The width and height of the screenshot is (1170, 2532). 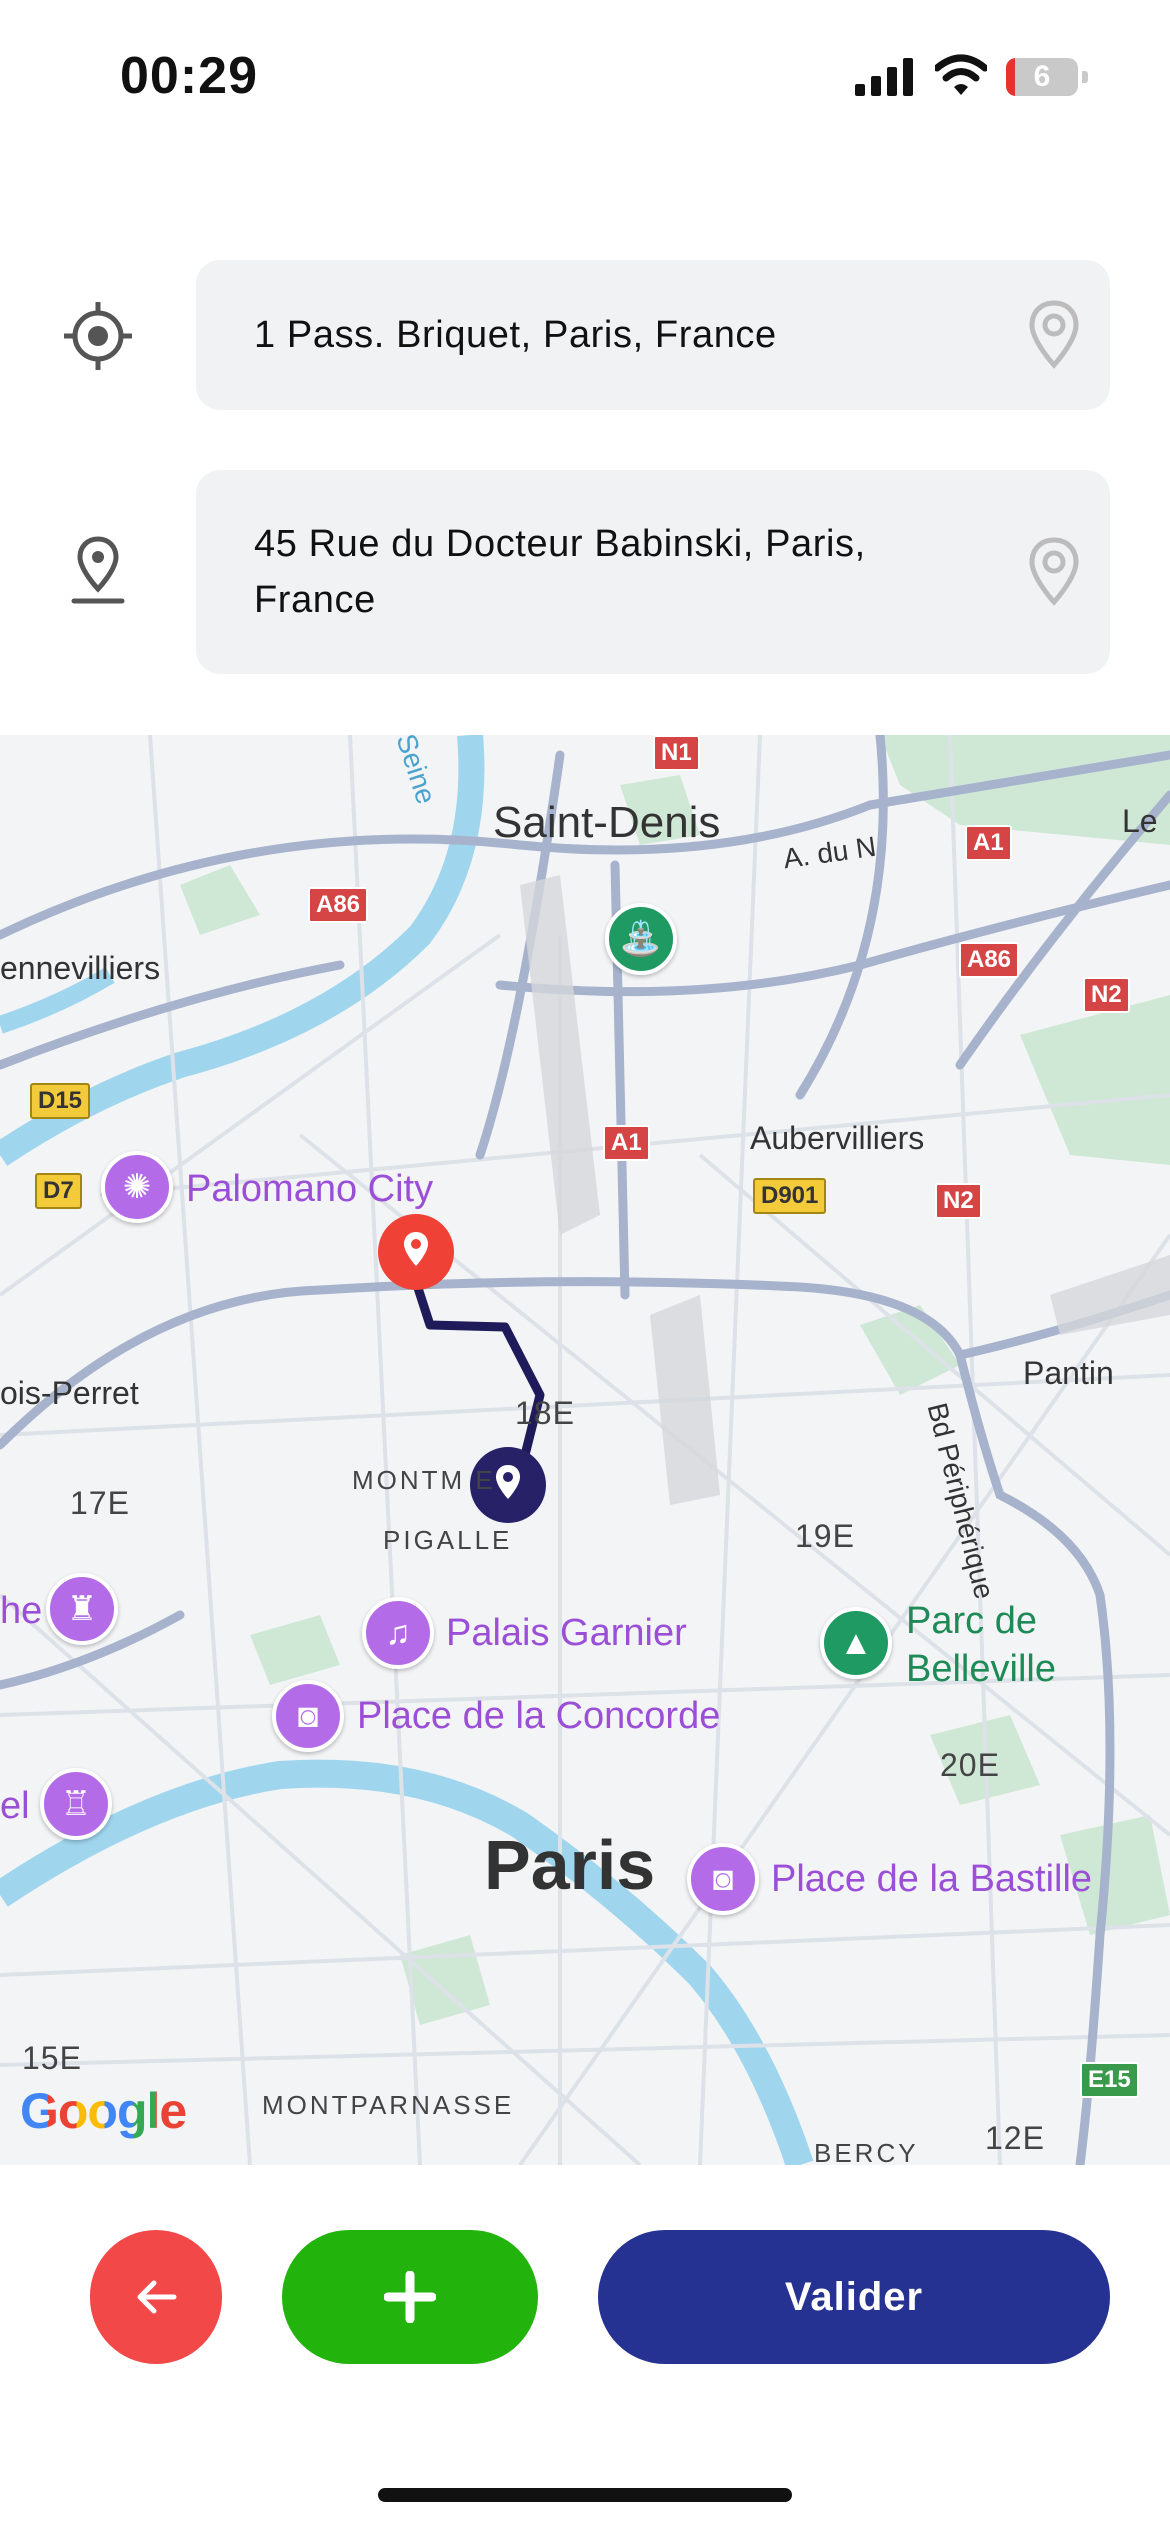 I want to click on map-label-17e: 17E, so click(x=100, y=1503).